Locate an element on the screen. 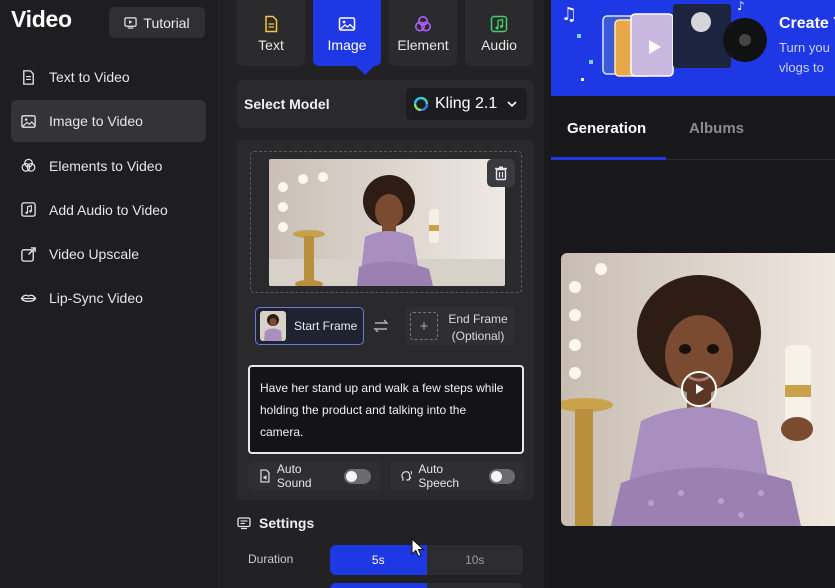 The height and width of the screenshot is (588, 835). model-selector-row: Select Model Kling 2.1 is located at coordinates (385, 104).